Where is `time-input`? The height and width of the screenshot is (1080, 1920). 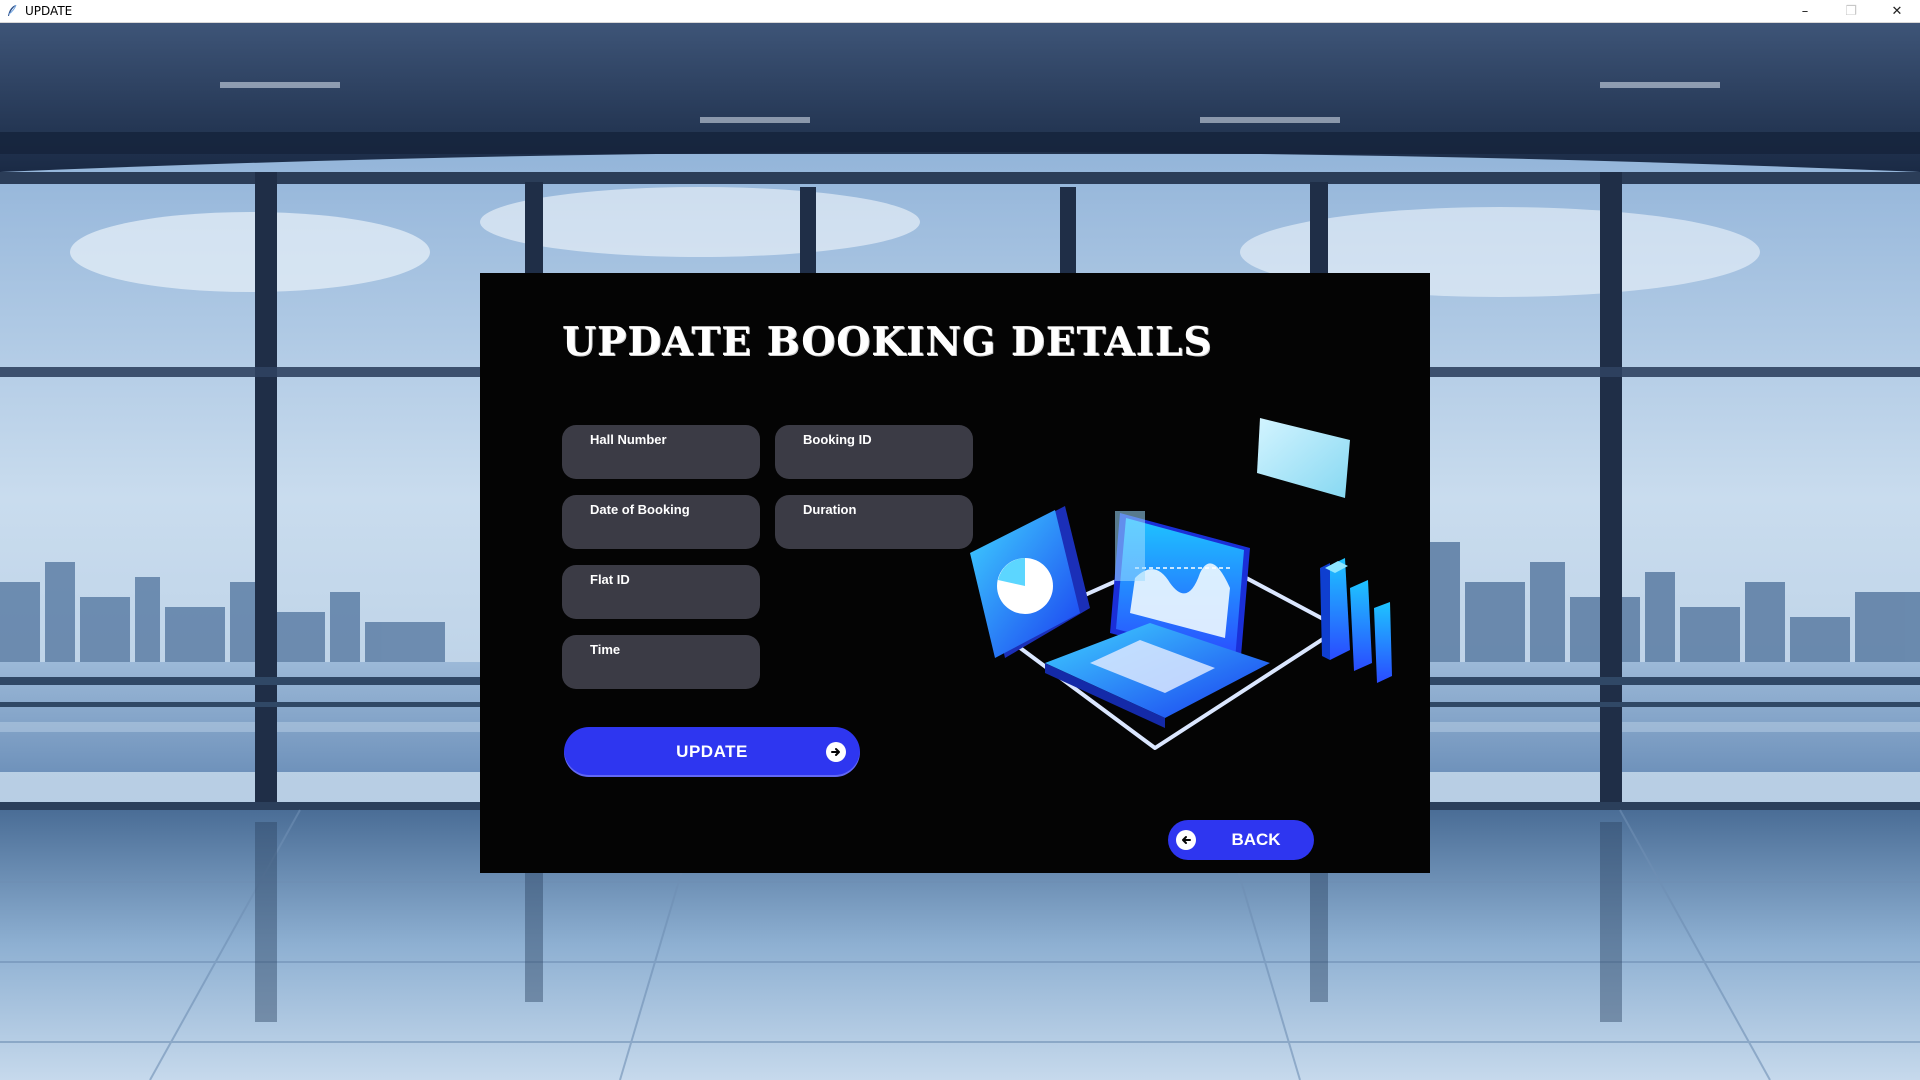
time-input is located at coordinates (668, 673).